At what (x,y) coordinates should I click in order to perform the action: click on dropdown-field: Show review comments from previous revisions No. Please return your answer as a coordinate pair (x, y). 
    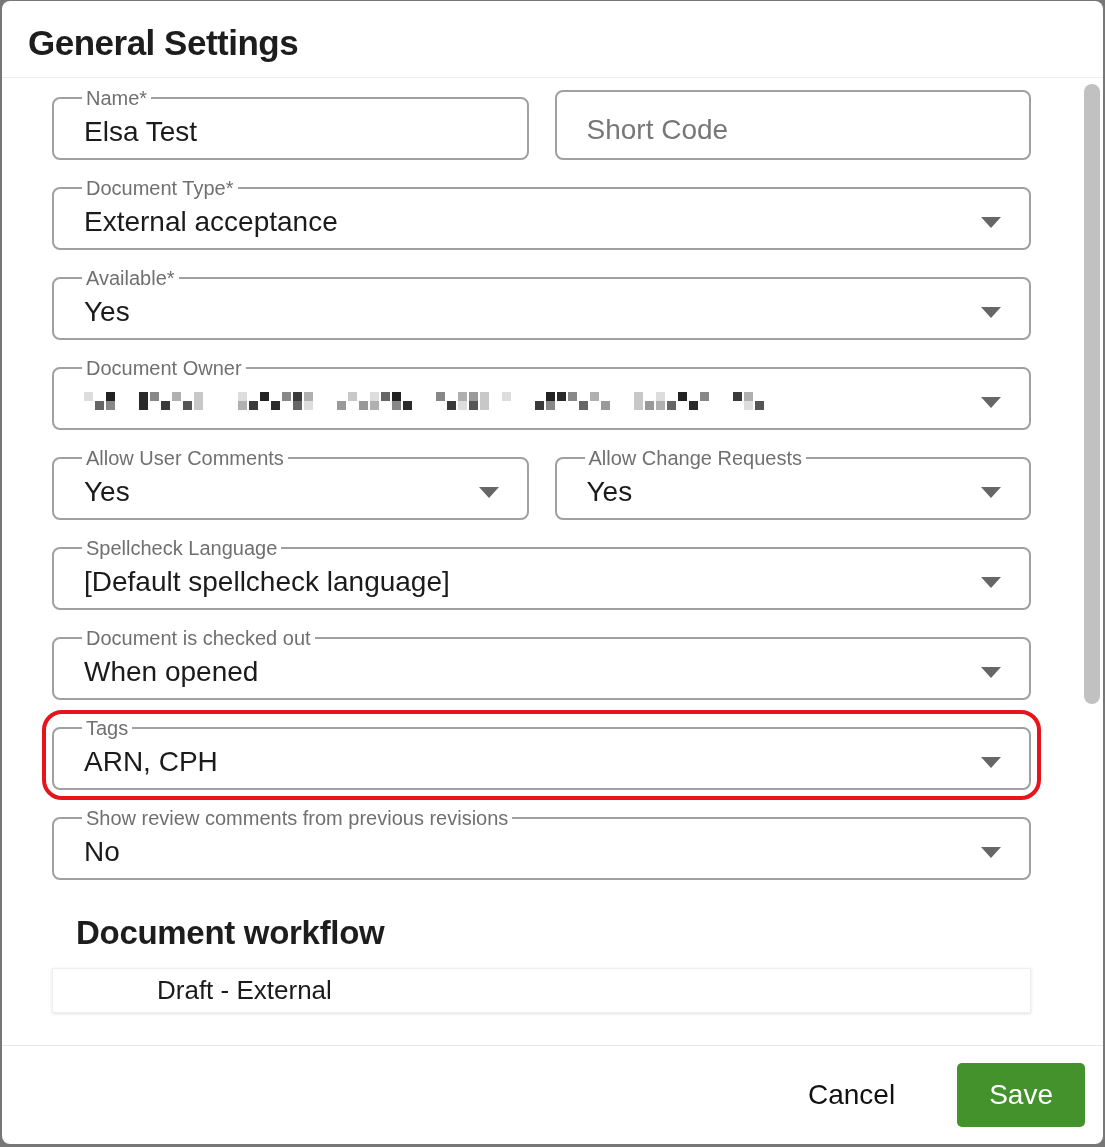
    Looking at the image, I should click on (541, 845).